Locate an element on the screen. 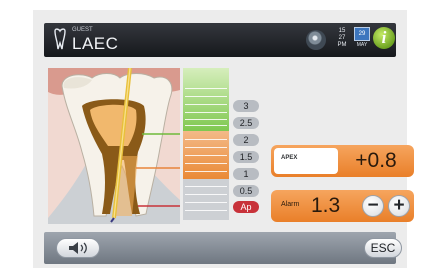 The width and height of the screenshot is (424, 280). scale-tick-2-5: 2.5 is located at coordinates (246, 123).